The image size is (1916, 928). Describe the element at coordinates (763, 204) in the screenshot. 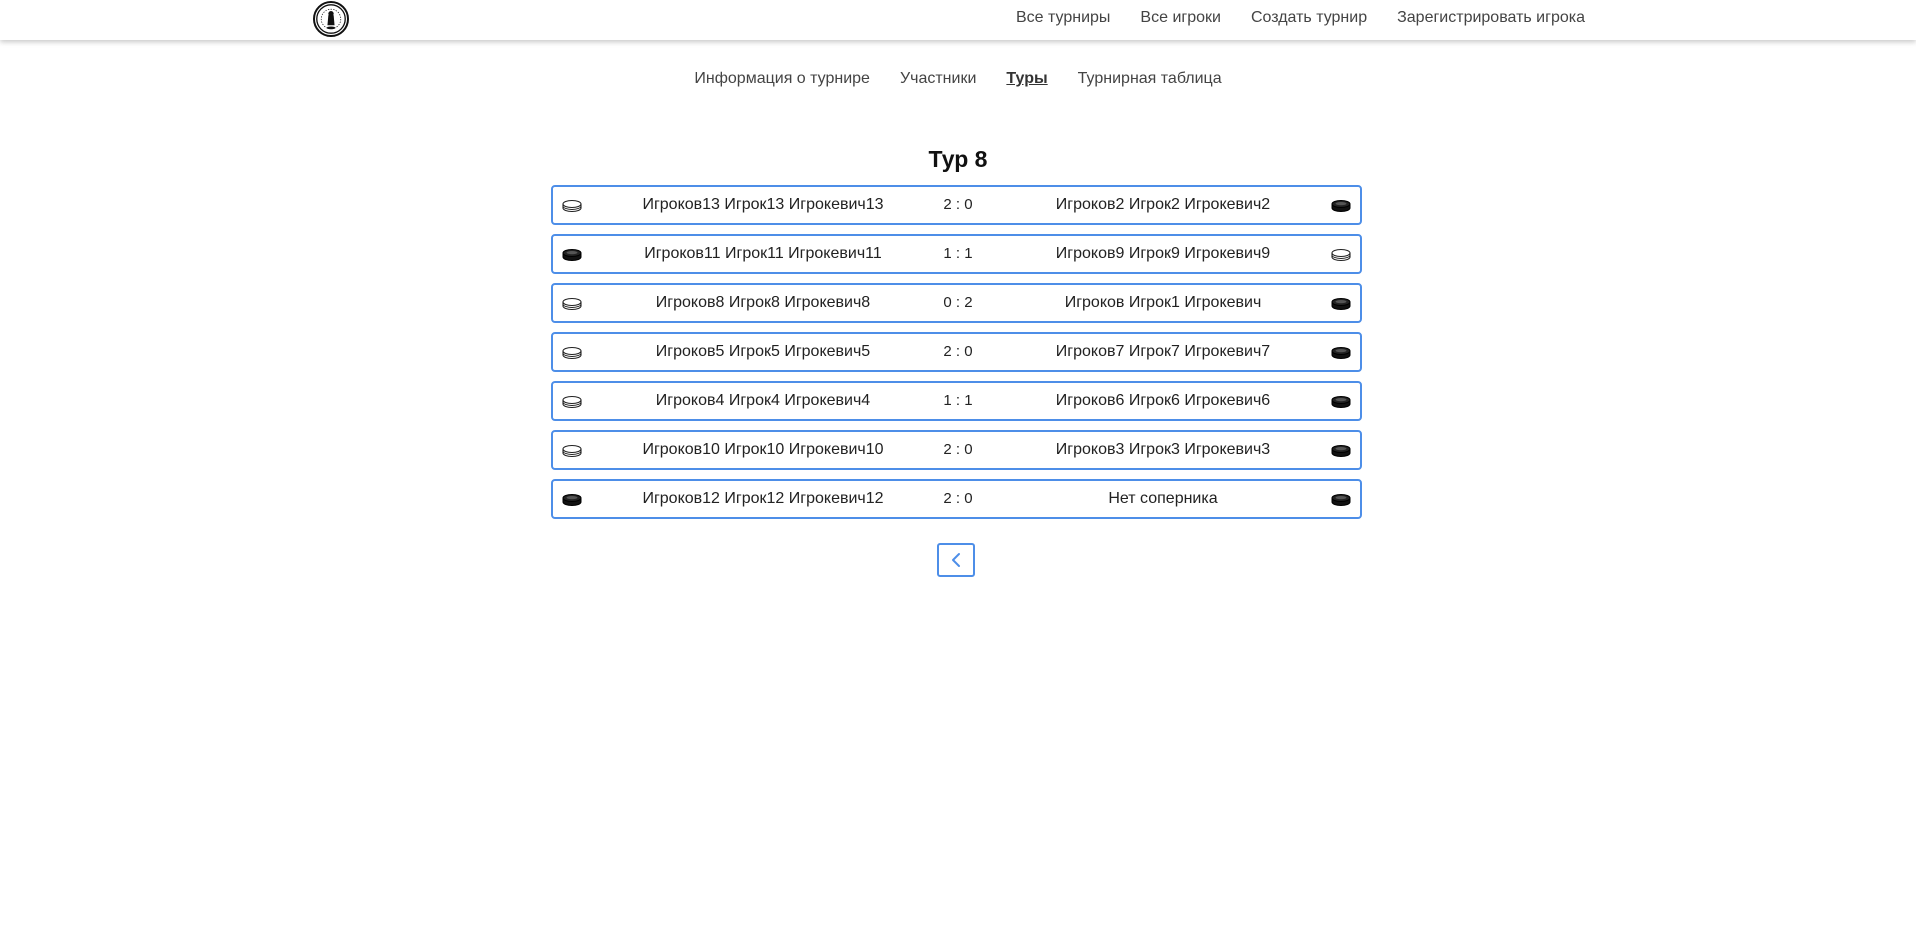

I see `player1-name: Игроков13 Игрок13 Игрокевич13` at that location.